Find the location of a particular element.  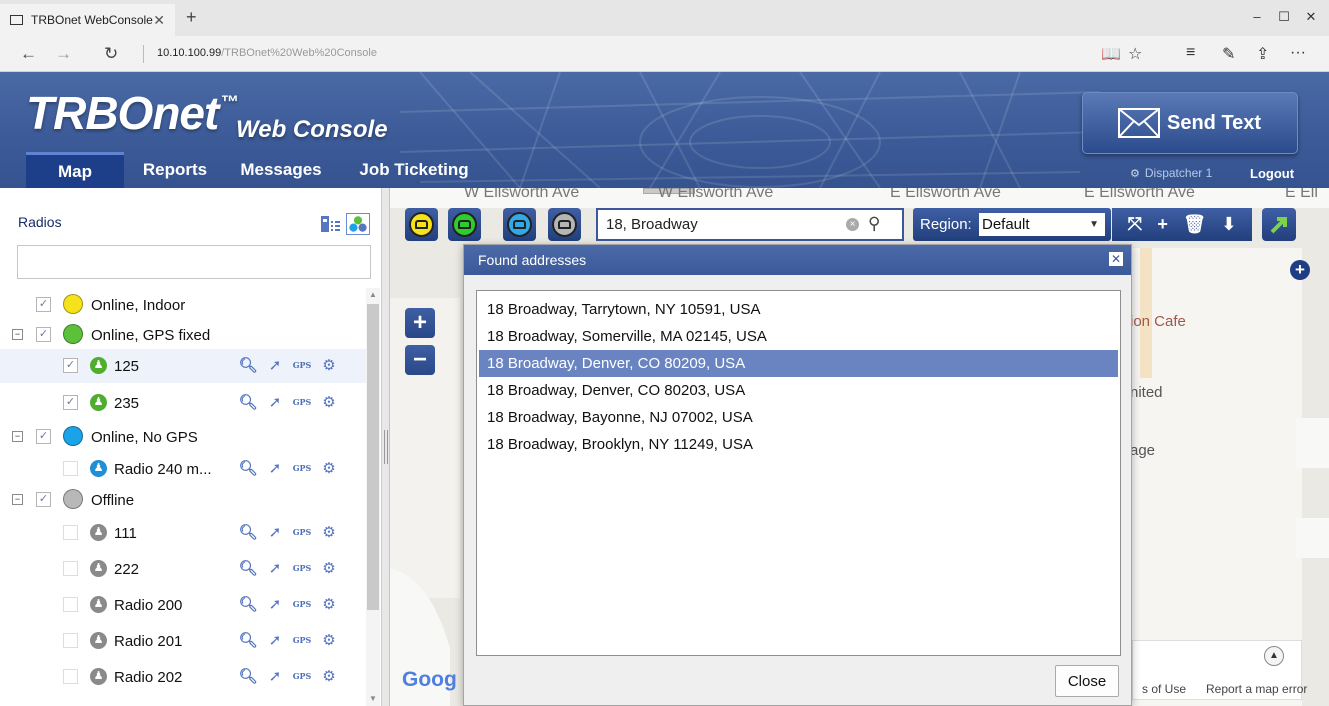

tab-close-icon: ✕ is located at coordinates (159, 20).